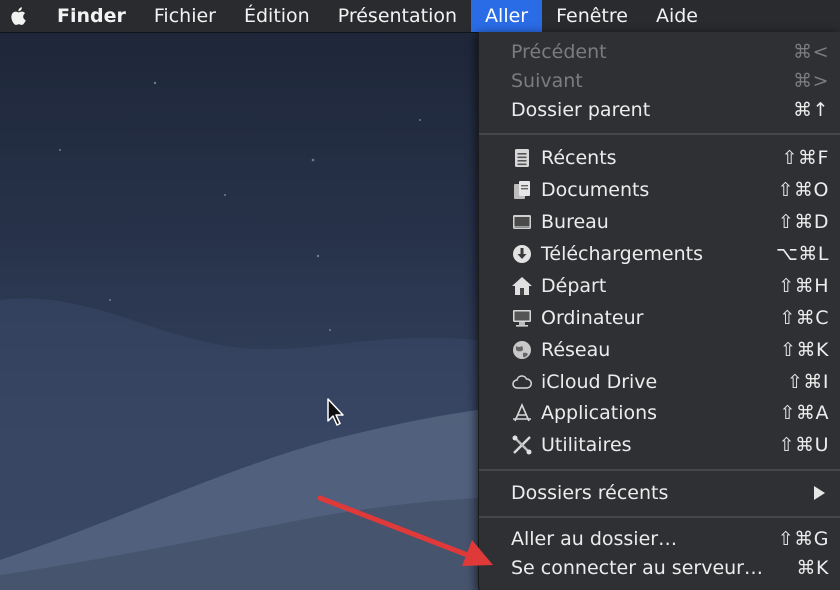 Image resolution: width=840 pixels, height=590 pixels. What do you see at coordinates (579, 158) in the screenshot?
I see `menu-item-label: Récents` at bounding box center [579, 158].